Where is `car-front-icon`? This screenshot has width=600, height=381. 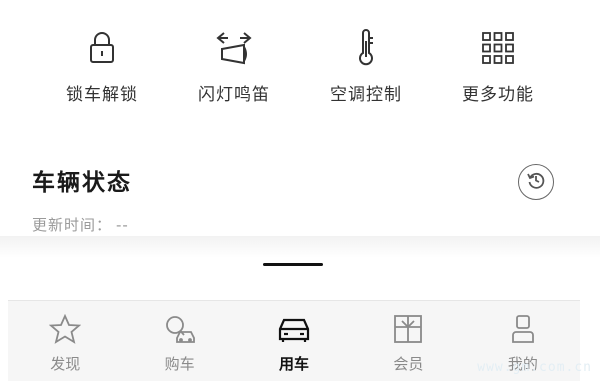 car-front-icon is located at coordinates (294, 329).